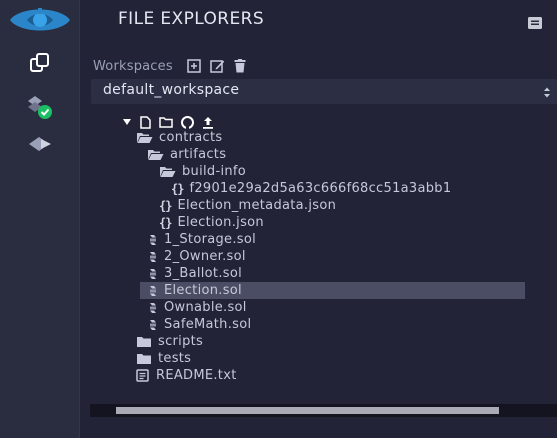 Image resolution: width=557 pixels, height=446 pixels. I want to click on files-icon, so click(39, 63).